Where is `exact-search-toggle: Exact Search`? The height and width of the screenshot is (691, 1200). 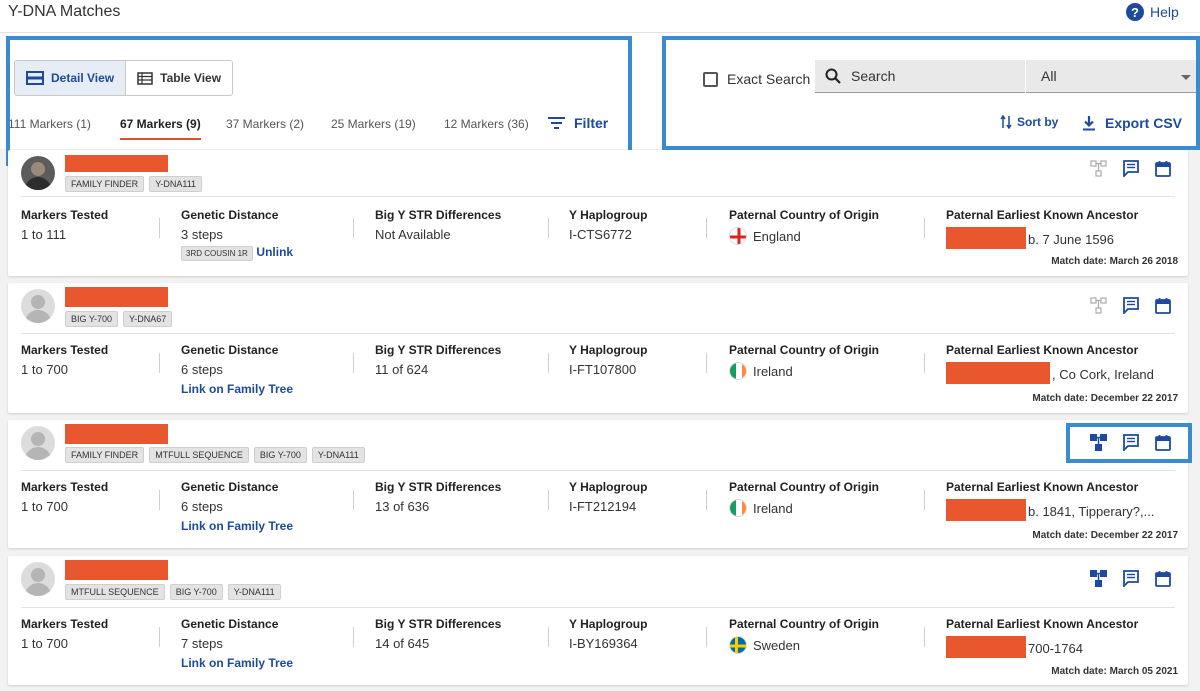 exact-search-toggle: Exact Search is located at coordinates (756, 79).